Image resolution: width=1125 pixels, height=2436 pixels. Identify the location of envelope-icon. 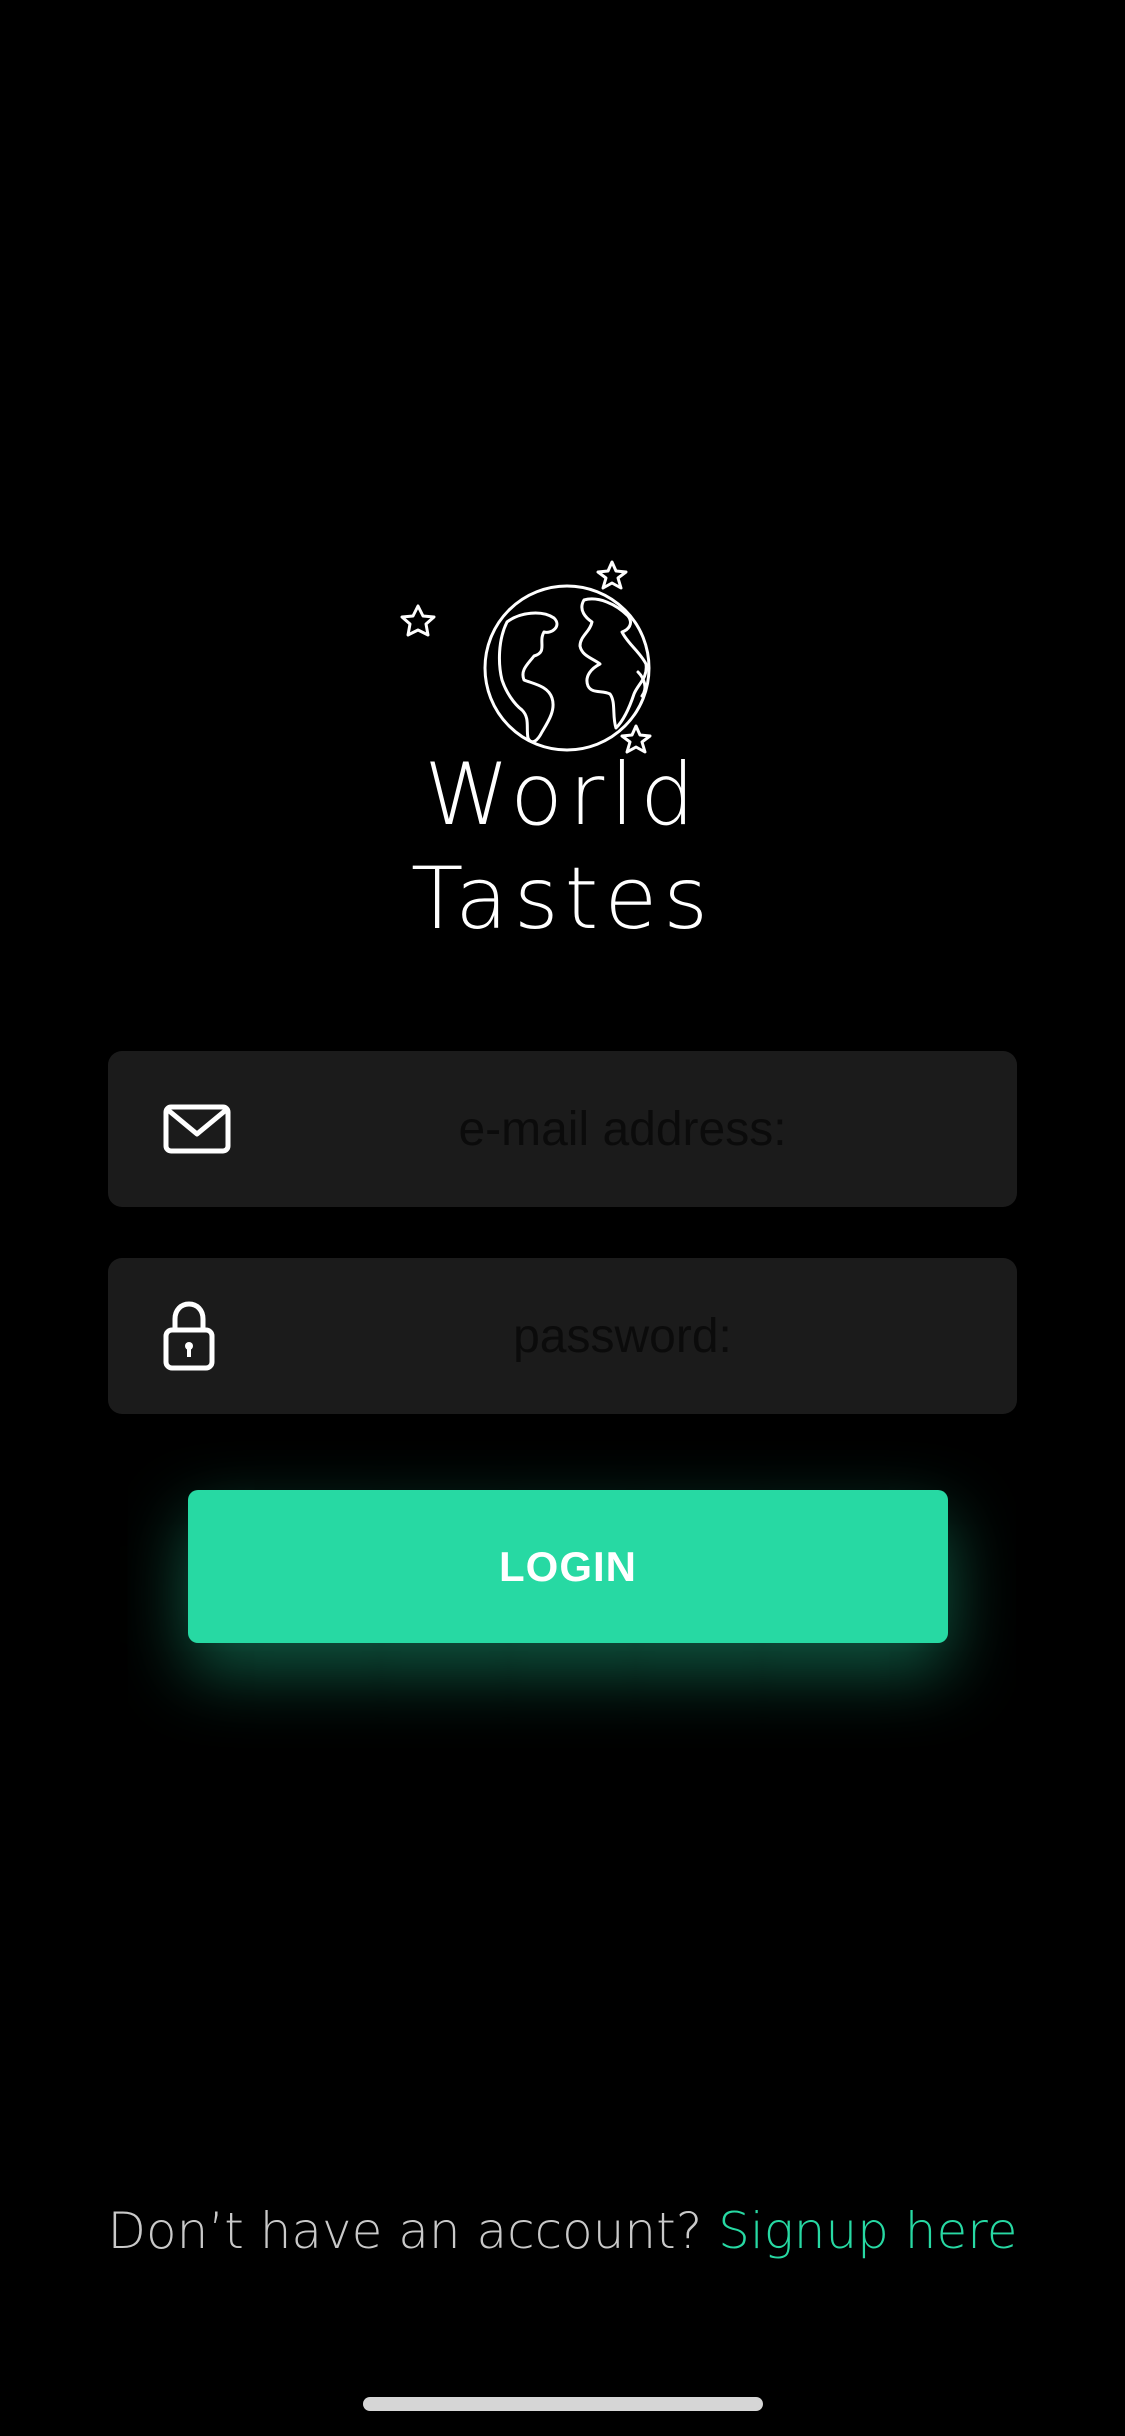
(197, 1129).